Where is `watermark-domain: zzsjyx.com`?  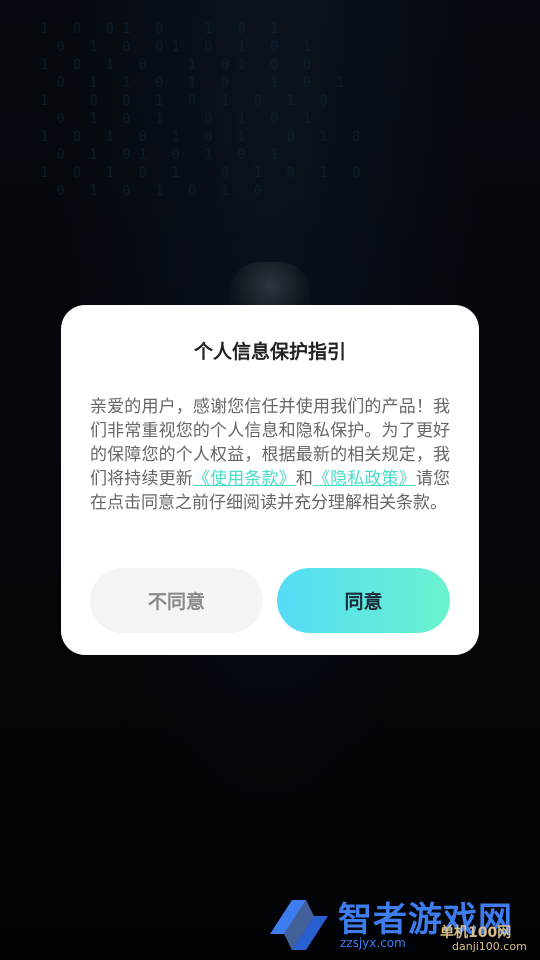
watermark-domain: zzsjyx.com is located at coordinates (373, 943).